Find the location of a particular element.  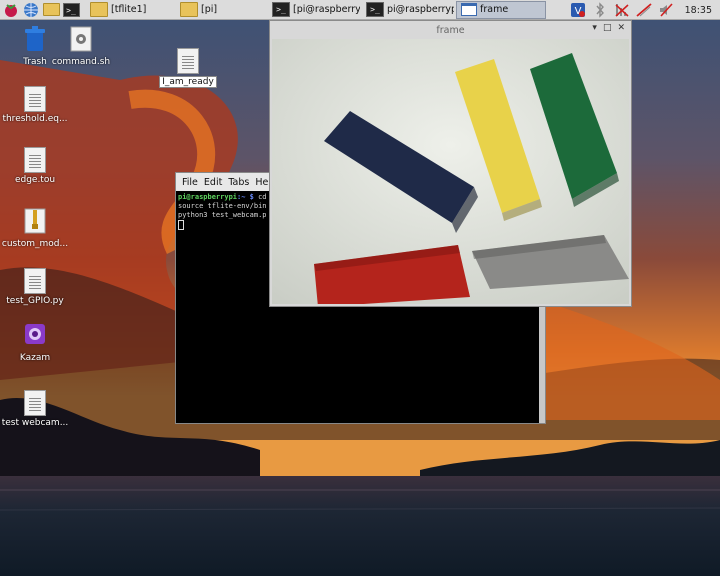

terminal-launcher-icon: >_ is located at coordinates (71, 10).